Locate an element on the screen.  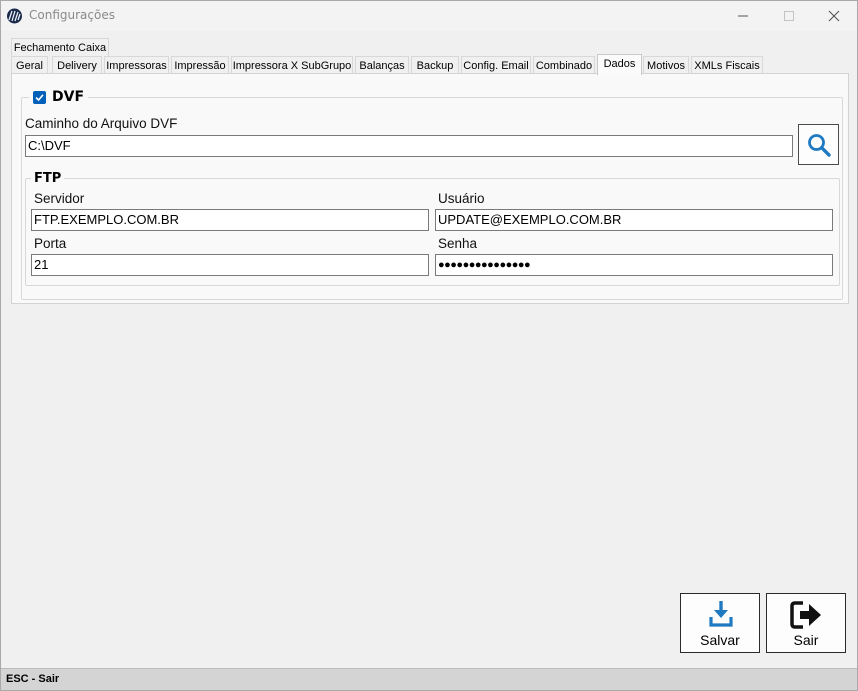
window-title: Configurações is located at coordinates (72, 15).